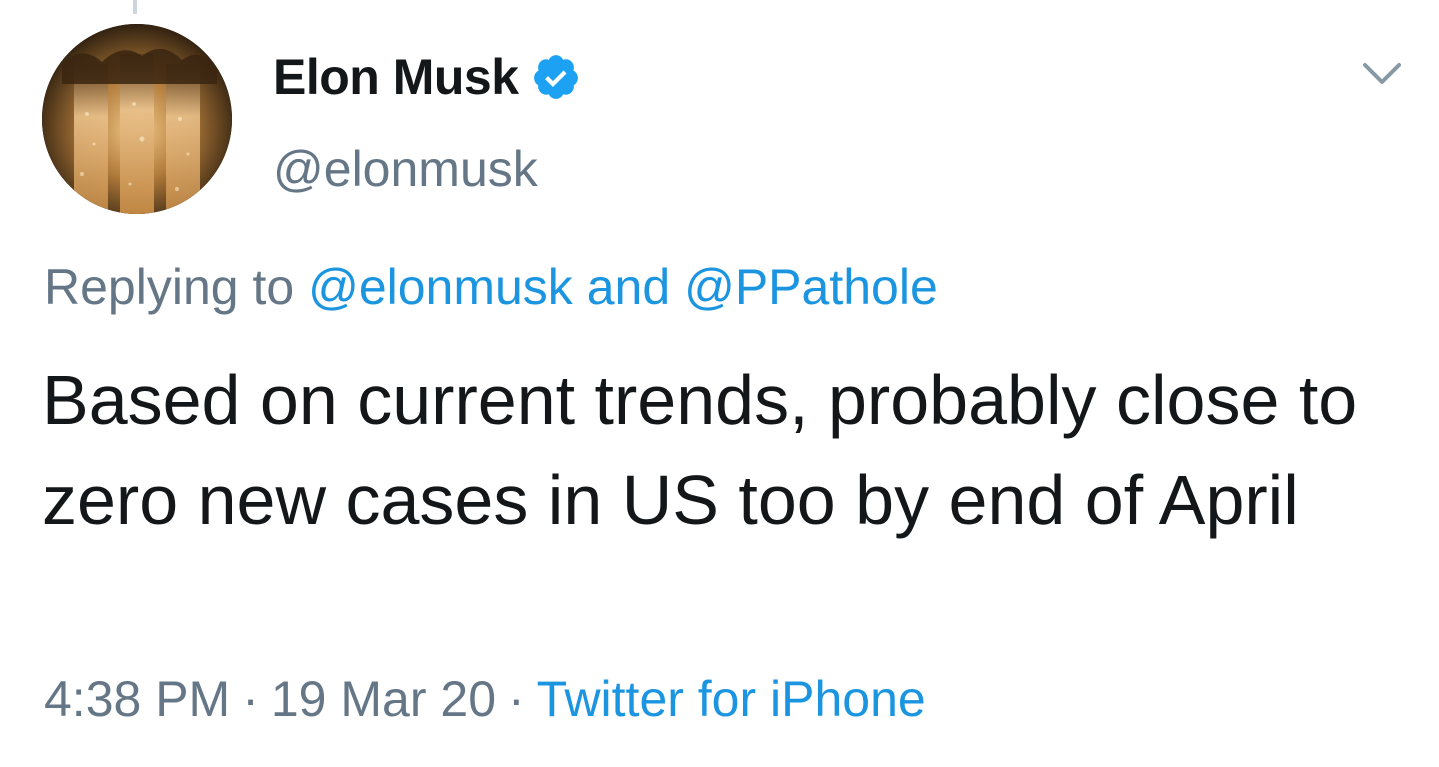 The height and width of the screenshot is (767, 1439). Describe the element at coordinates (555, 77) in the screenshot. I see `verified-badge-icon` at that location.